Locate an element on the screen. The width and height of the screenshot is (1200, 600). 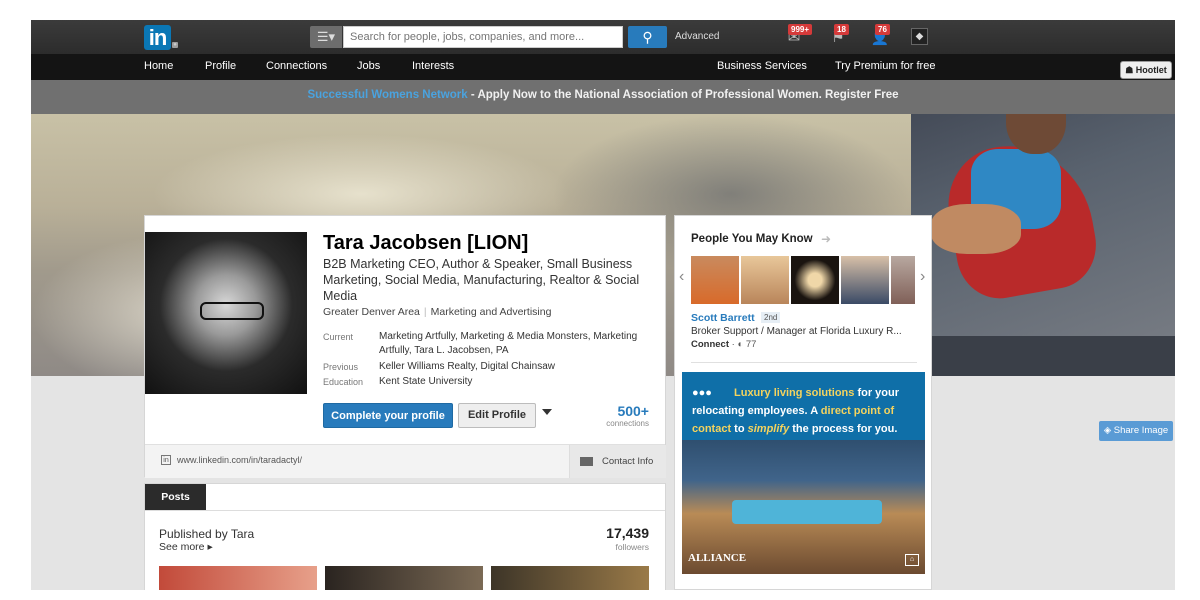
ad-brand-logo: ALLIANCE is located at coordinates (717, 558).